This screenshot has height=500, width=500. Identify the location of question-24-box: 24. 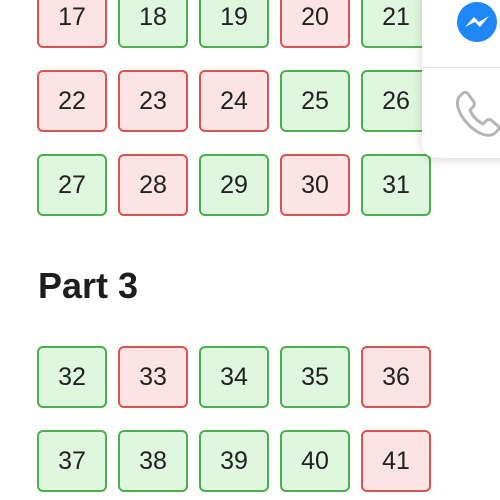
(234, 101).